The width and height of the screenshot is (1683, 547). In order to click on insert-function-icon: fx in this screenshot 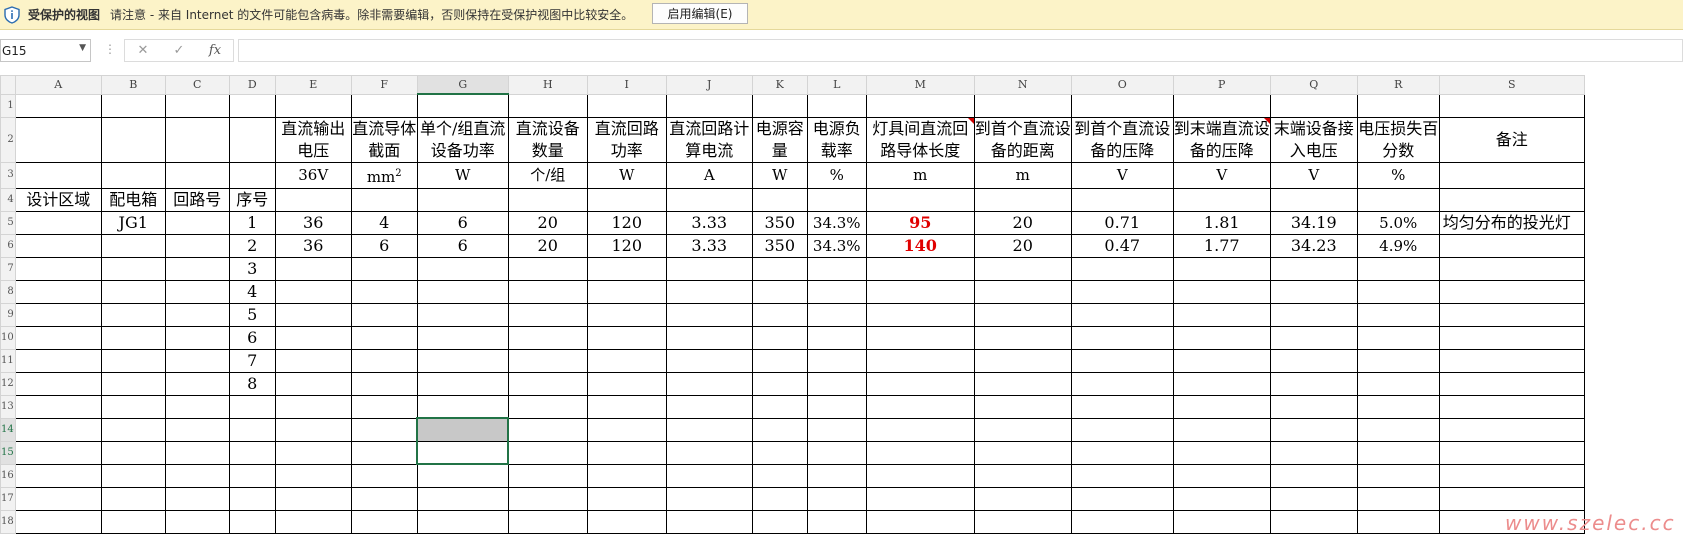, I will do `click(215, 50)`.